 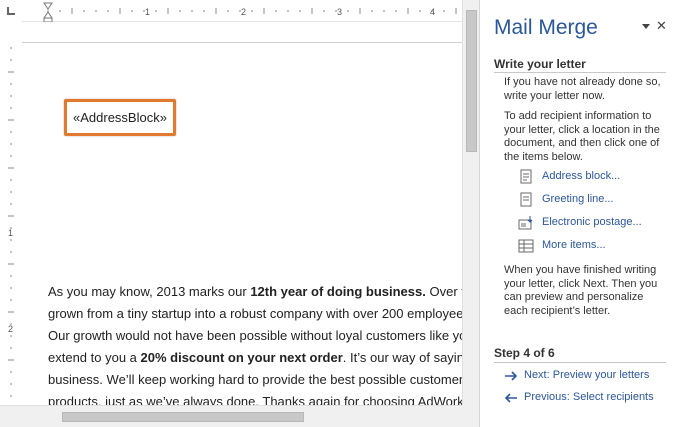 What do you see at coordinates (94, 357) in the screenshot?
I see `text-run: extend to you a` at bounding box center [94, 357].